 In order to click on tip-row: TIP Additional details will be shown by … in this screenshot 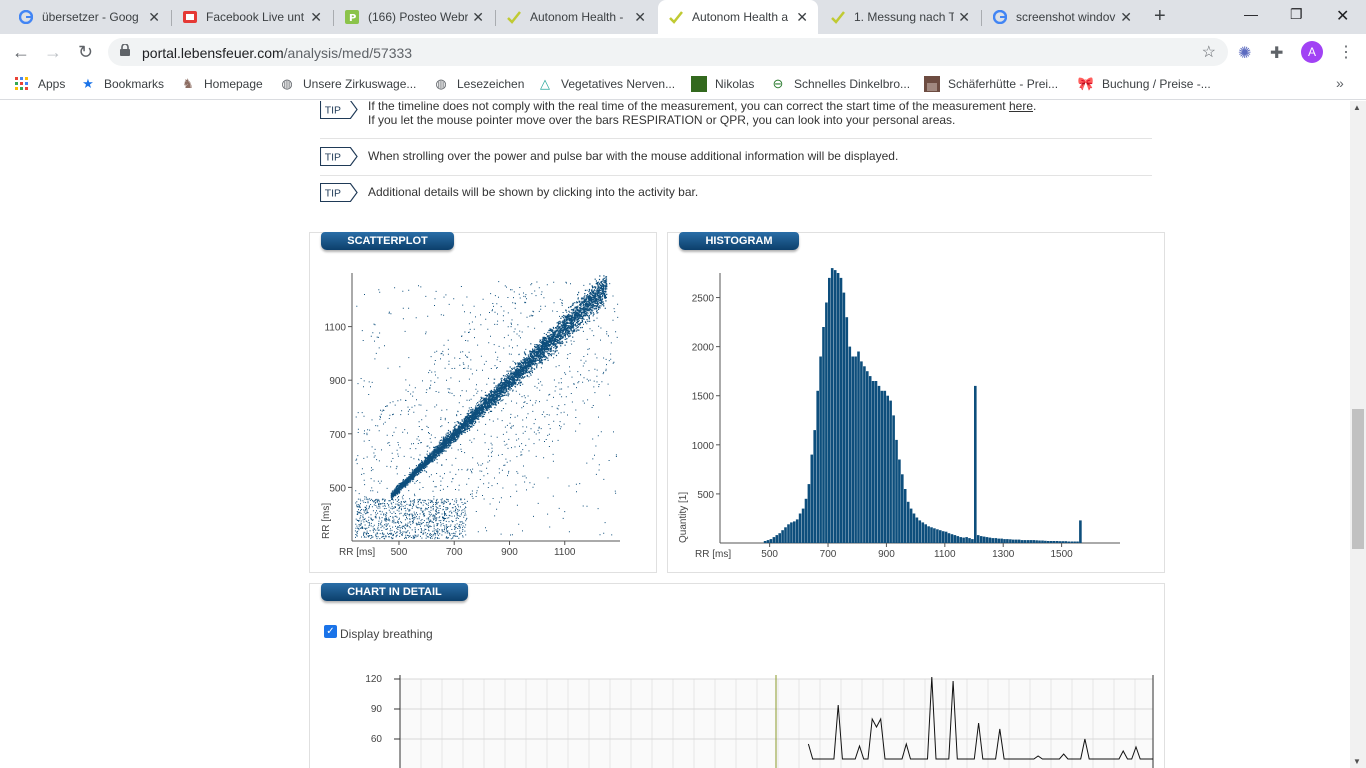, I will do `click(736, 194)`.